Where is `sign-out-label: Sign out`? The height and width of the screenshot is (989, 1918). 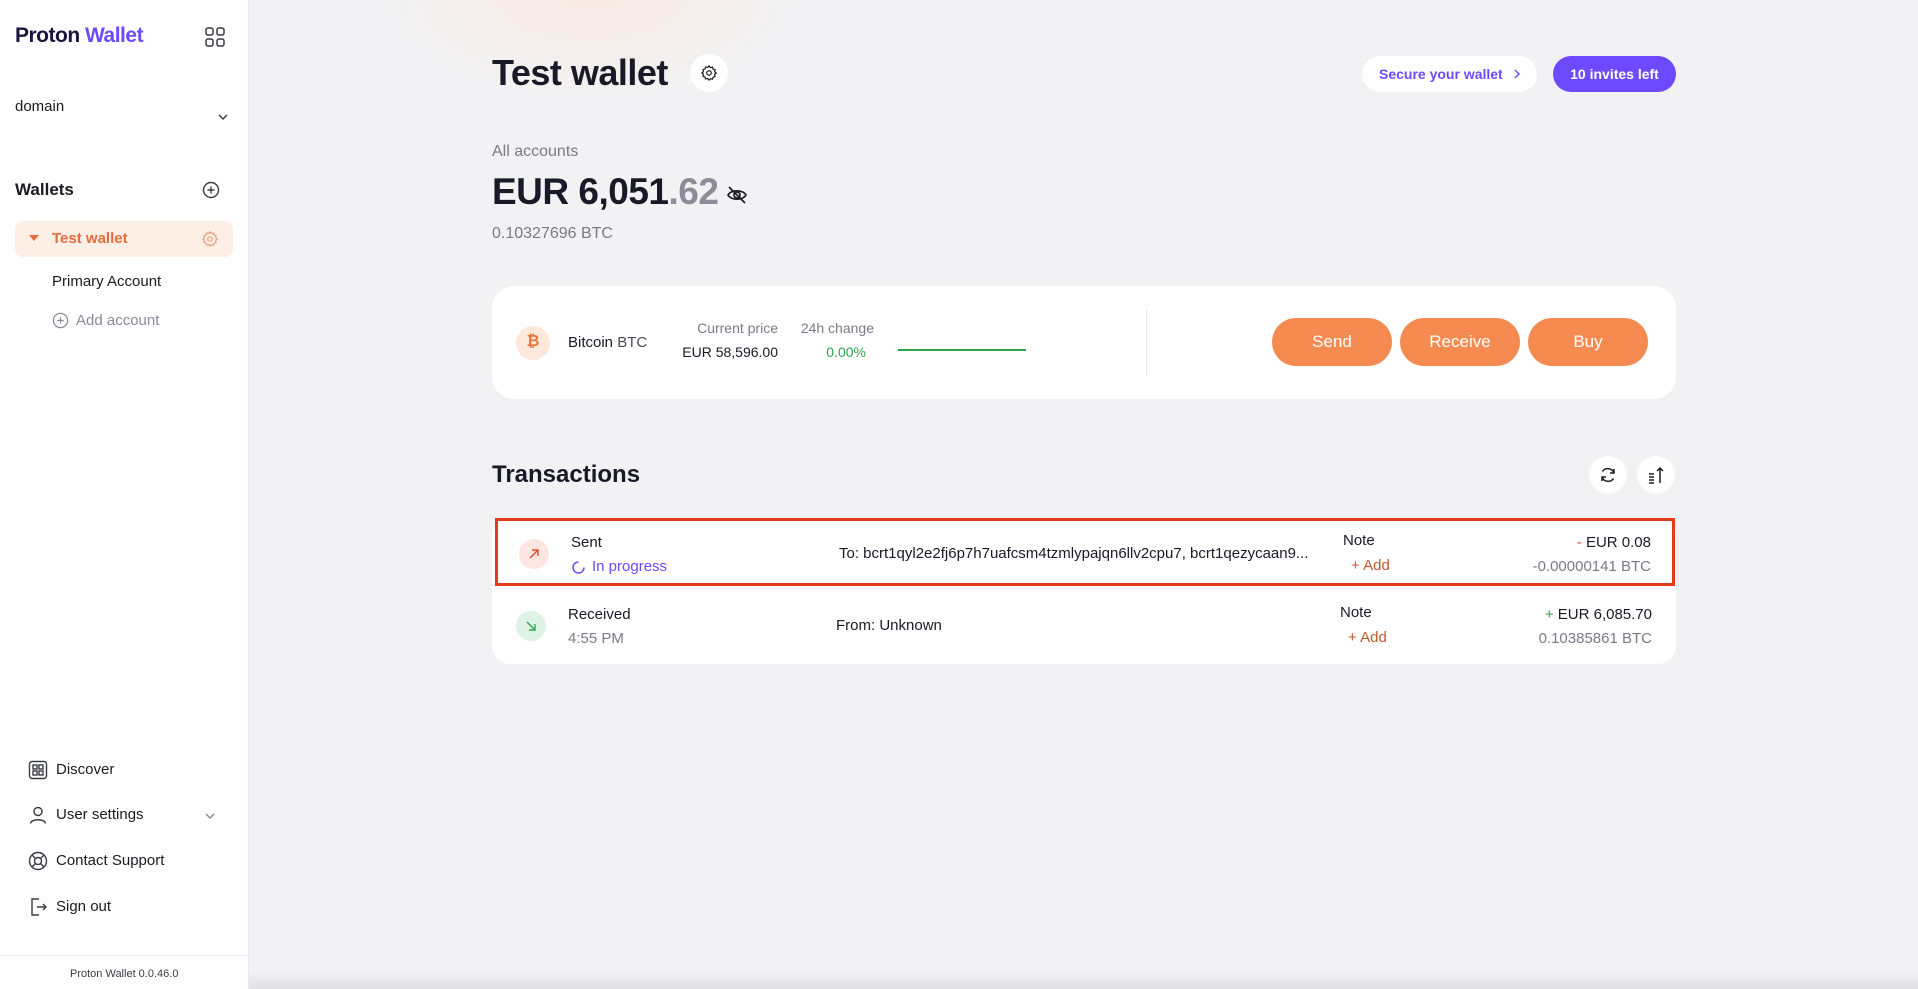
sign-out-label: Sign out is located at coordinates (84, 906).